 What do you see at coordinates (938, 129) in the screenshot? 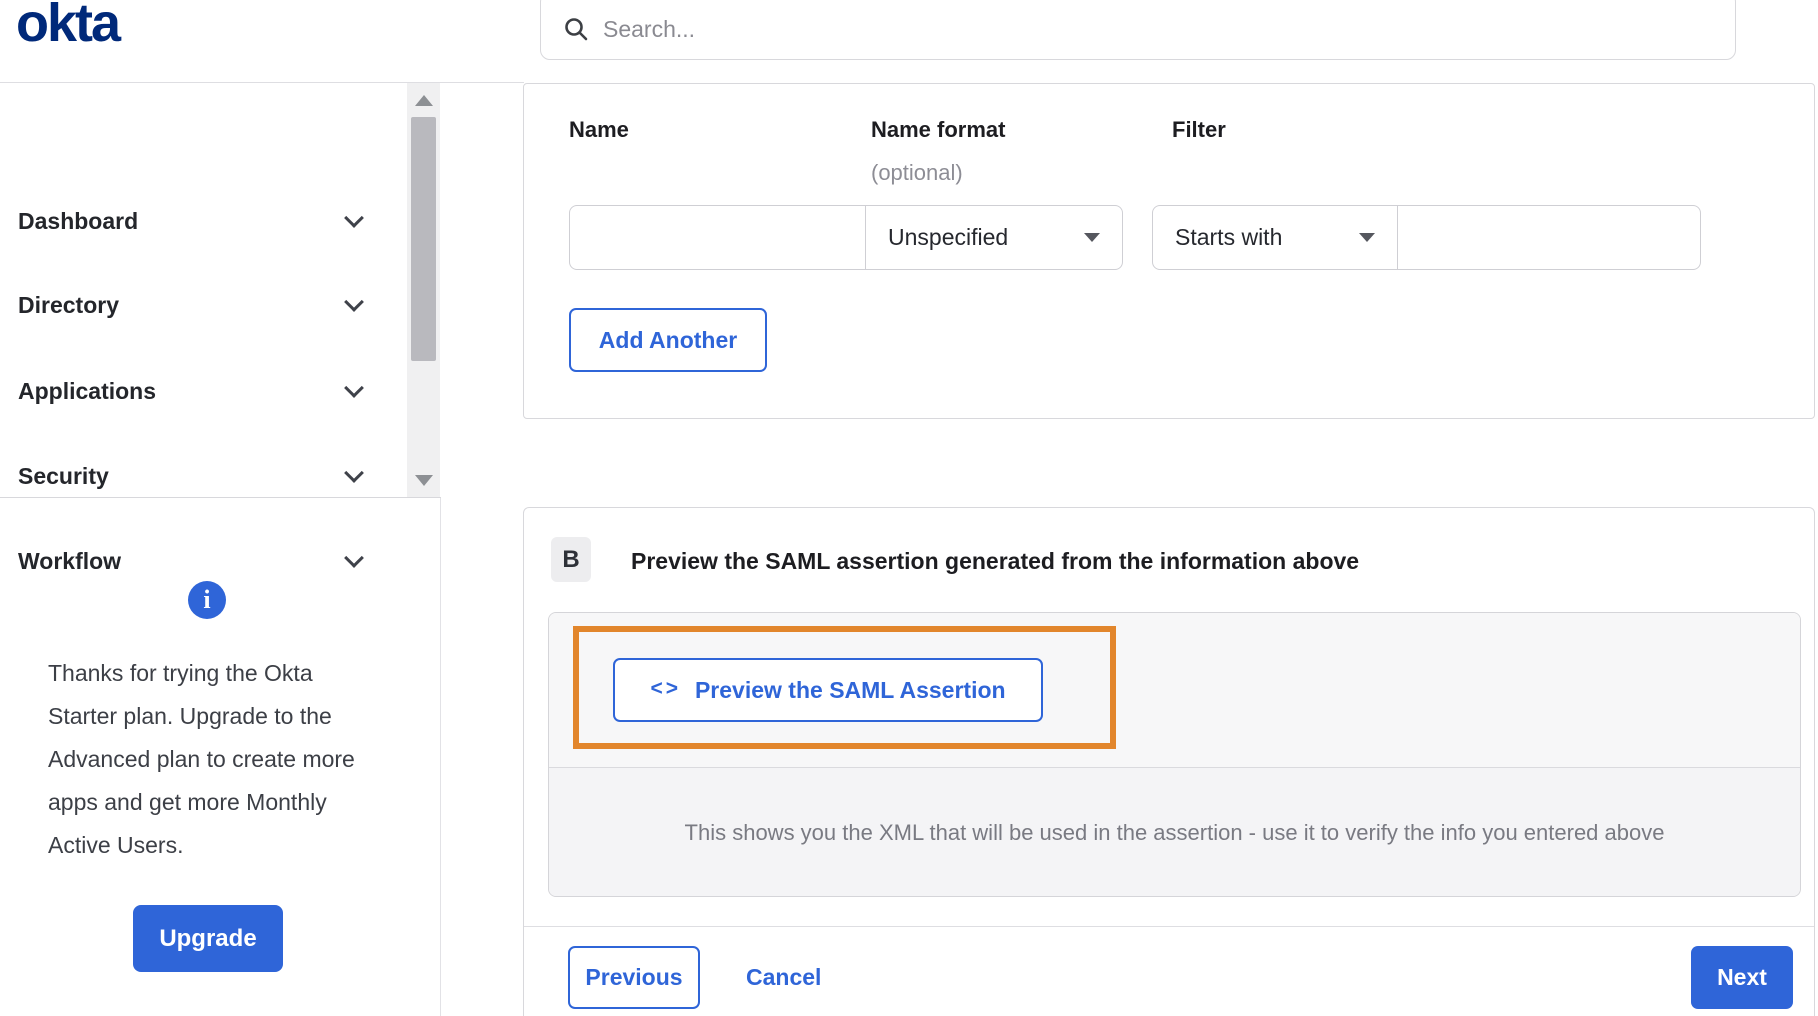
I see `name-format-column-label: Name format` at bounding box center [938, 129].